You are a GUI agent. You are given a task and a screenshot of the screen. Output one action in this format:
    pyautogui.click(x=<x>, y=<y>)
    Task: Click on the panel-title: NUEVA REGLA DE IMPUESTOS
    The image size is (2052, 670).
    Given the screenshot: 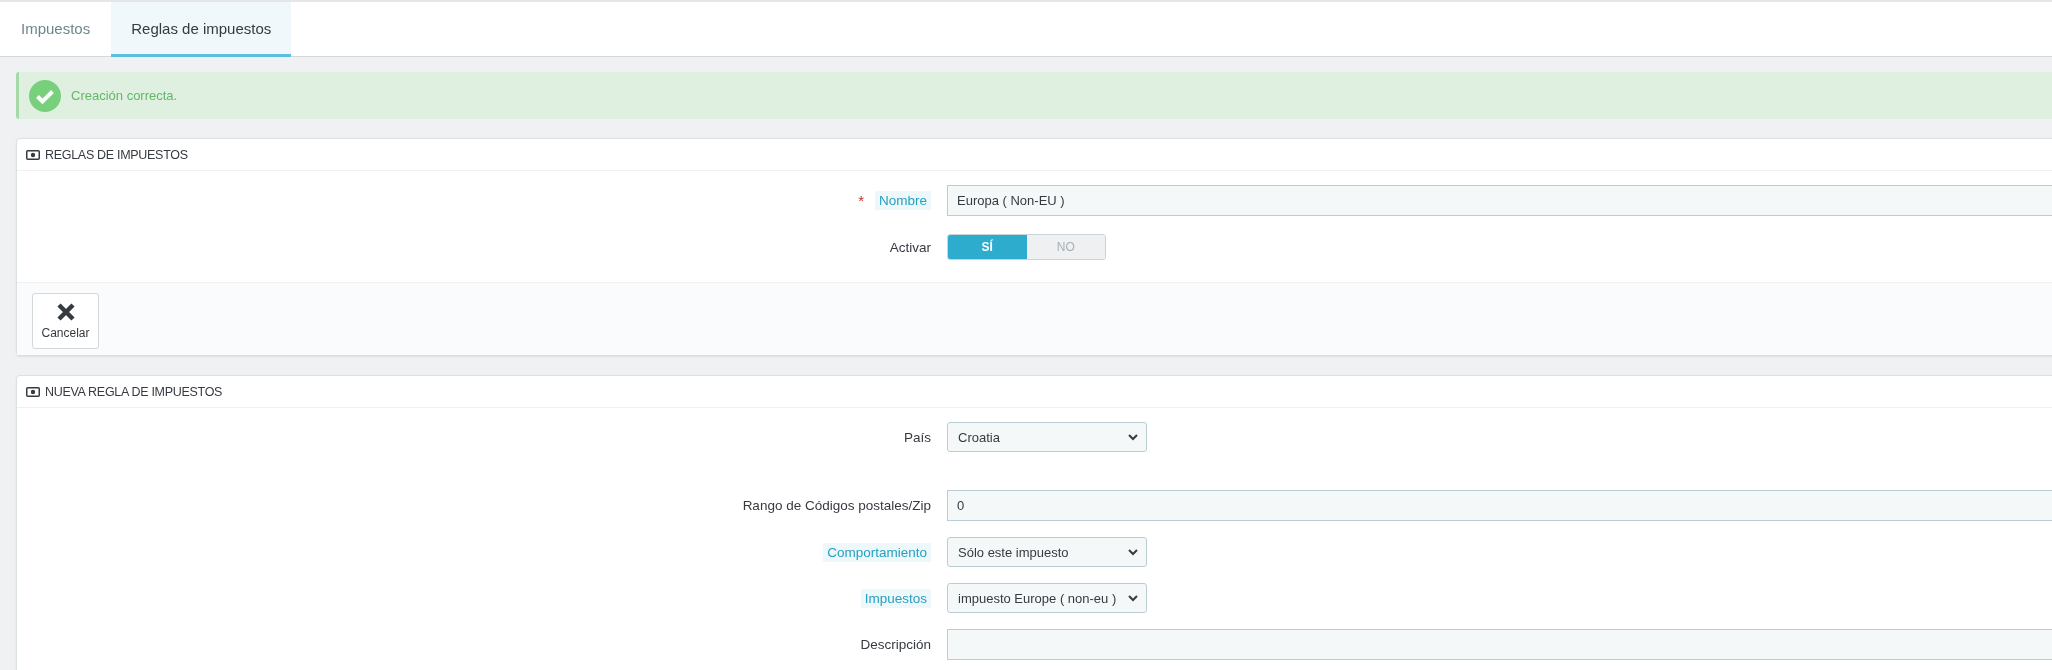 What is the action you would take?
    pyautogui.click(x=134, y=391)
    